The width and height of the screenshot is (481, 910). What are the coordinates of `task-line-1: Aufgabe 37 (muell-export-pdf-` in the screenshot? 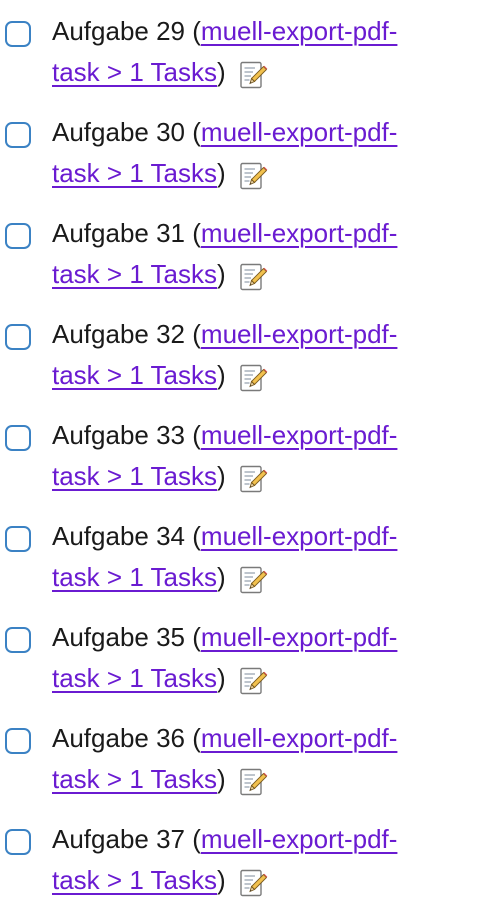 It's located at (224, 839).